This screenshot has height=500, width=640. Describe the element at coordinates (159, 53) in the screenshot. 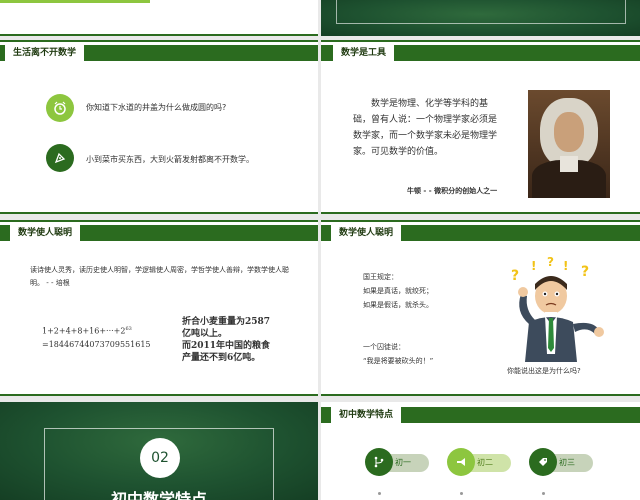

I see `slide-header: 生活离不开数学` at that location.